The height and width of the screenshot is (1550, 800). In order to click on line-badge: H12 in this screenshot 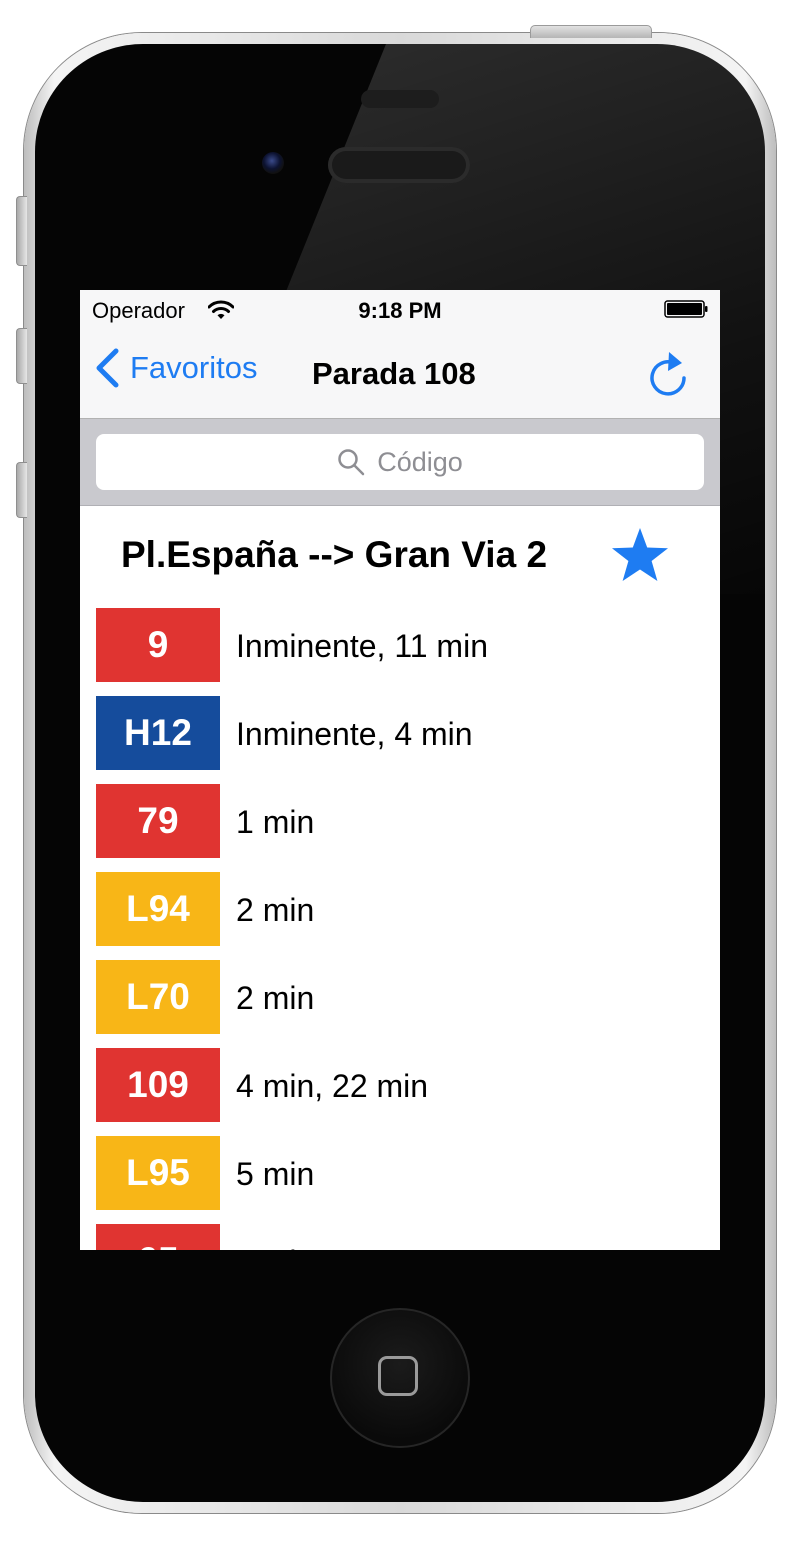, I will do `click(158, 733)`.